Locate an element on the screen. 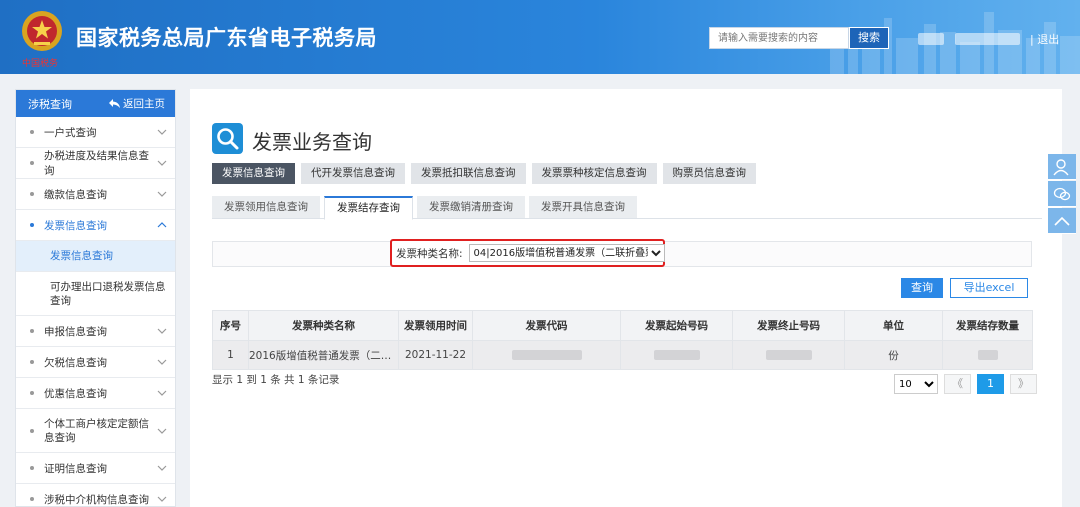  records-summary: 显示 1 到 1 条 共 1 条记录 is located at coordinates (276, 380).